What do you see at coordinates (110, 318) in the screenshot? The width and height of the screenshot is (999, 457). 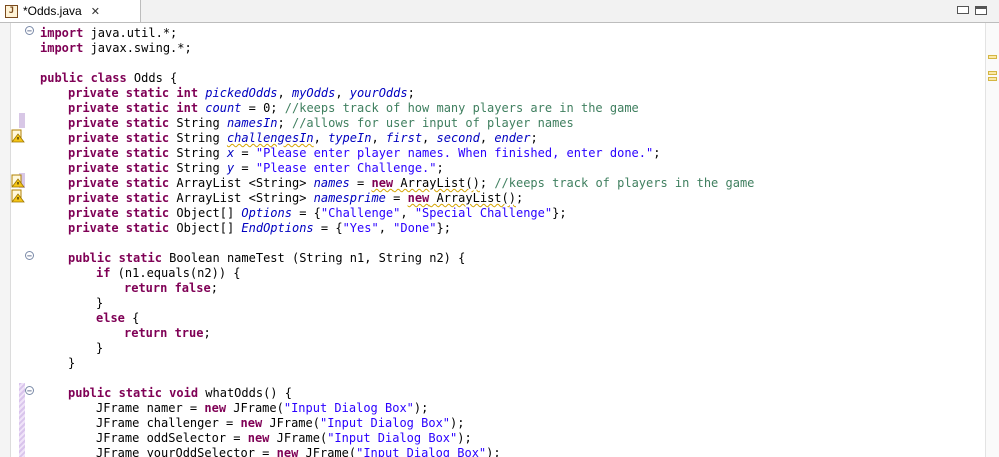 I see `keyword: else` at bounding box center [110, 318].